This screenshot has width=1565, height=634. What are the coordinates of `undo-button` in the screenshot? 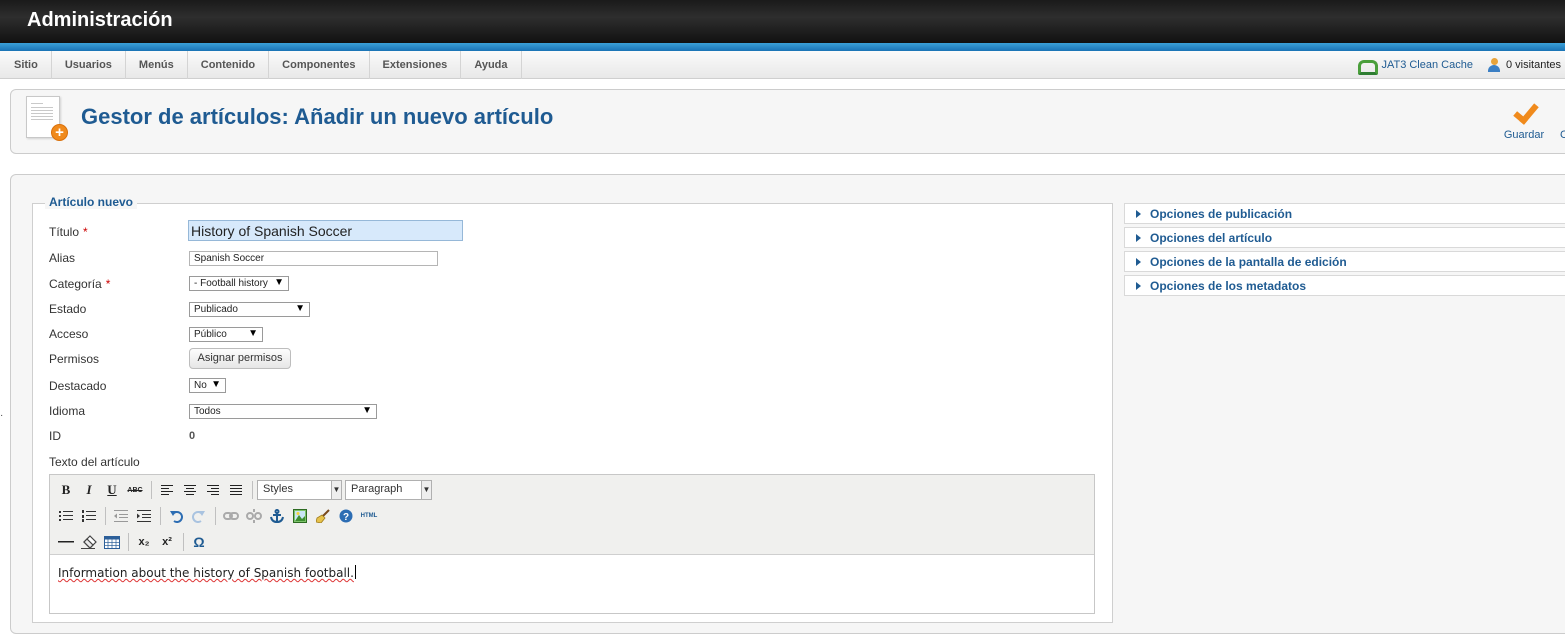 It's located at (176, 516).